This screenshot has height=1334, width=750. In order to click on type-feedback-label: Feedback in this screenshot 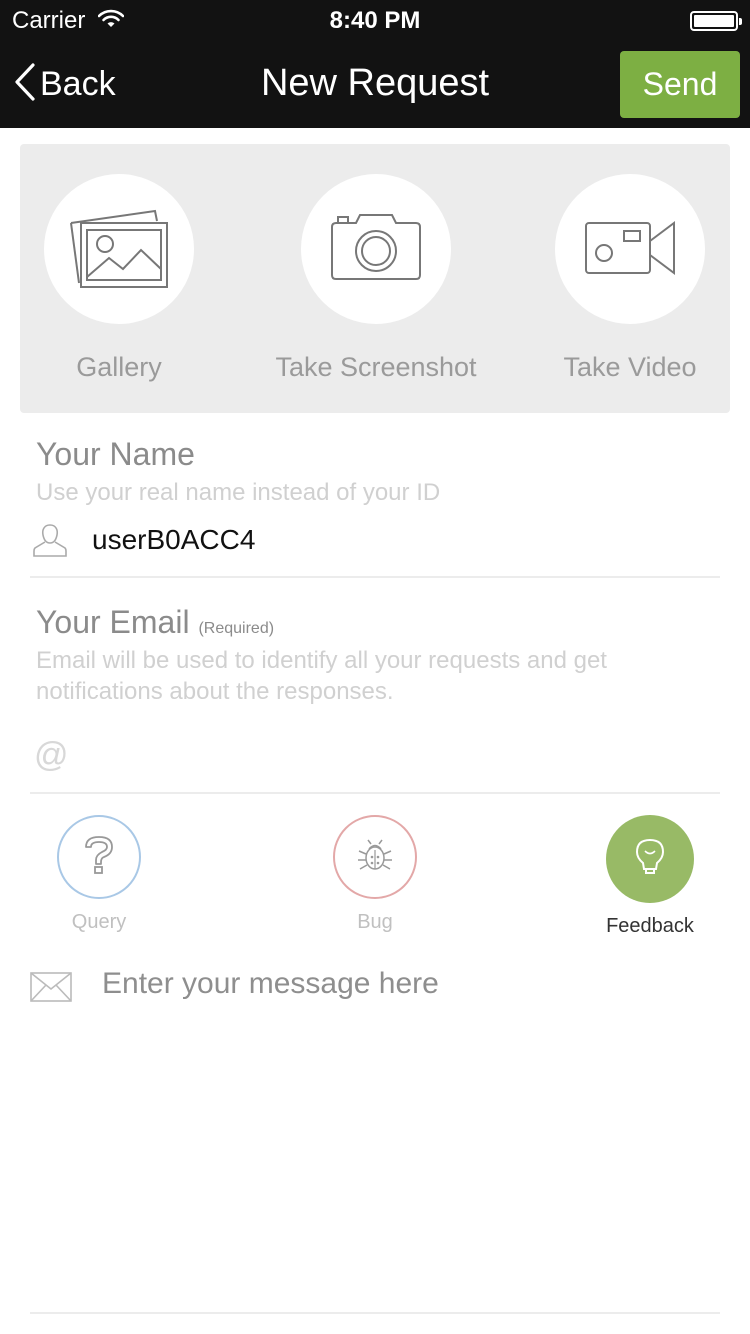, I will do `click(650, 926)`.